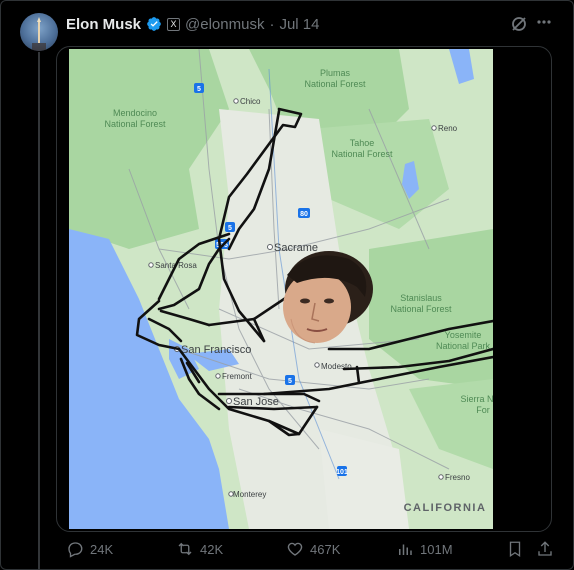  I want to click on repost-button: 42K, so click(199, 549).